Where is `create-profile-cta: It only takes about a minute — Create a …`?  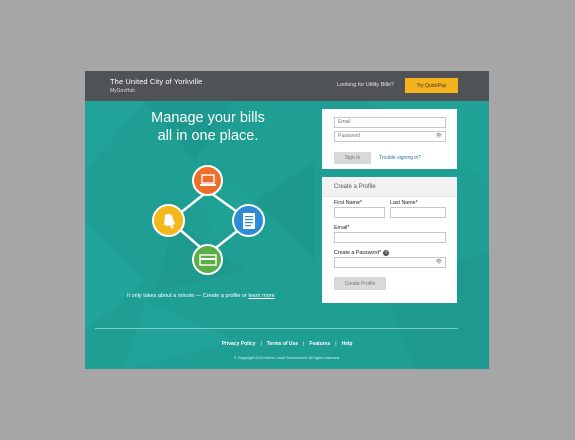
create-profile-cta: It only takes about a minute — Create a … is located at coordinates (201, 296).